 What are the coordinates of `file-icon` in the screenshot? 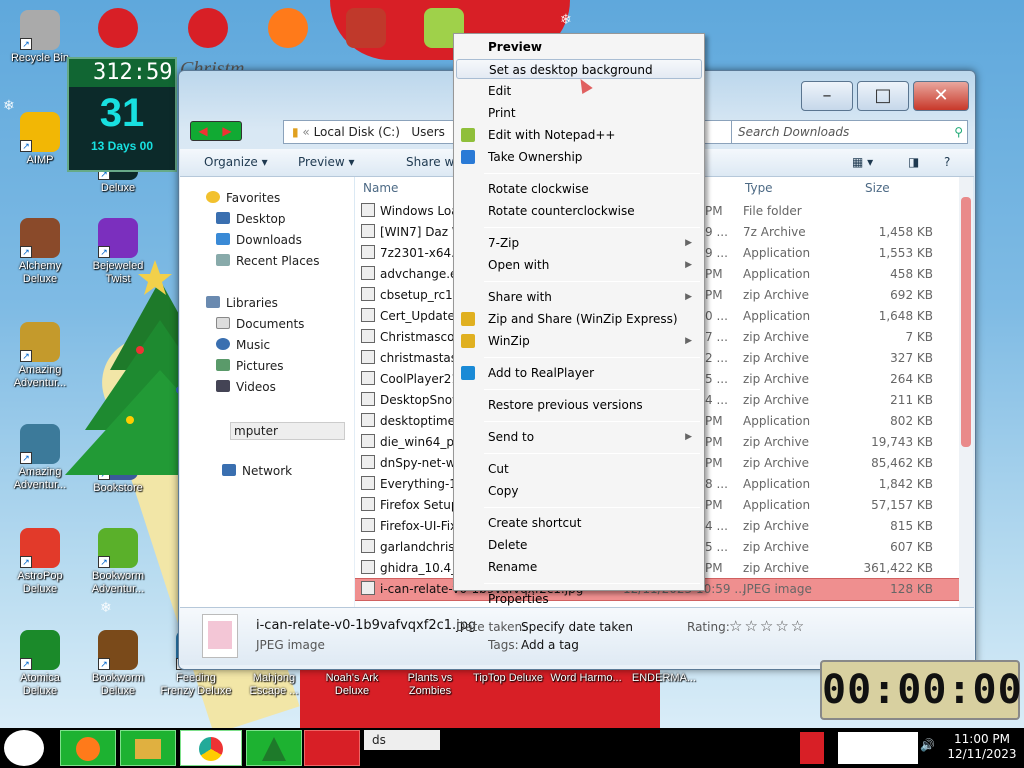 It's located at (368, 273).